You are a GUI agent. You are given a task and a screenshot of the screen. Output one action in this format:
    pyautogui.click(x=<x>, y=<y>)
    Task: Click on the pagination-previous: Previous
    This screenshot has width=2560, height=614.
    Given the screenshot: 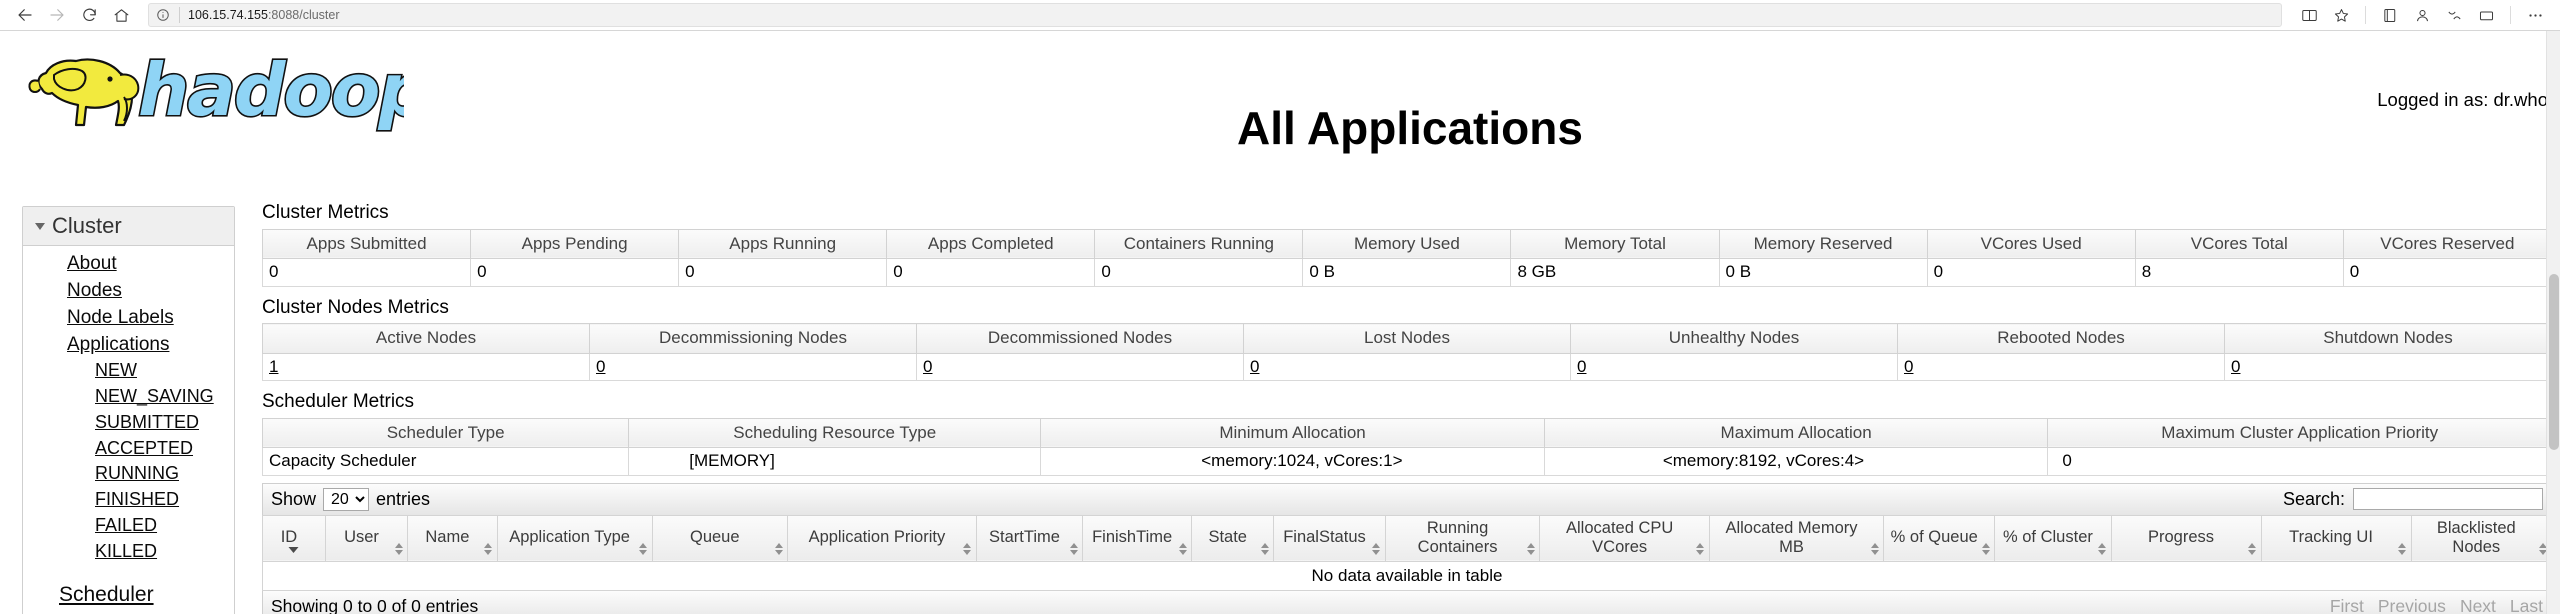 What is the action you would take?
    pyautogui.click(x=2412, y=605)
    